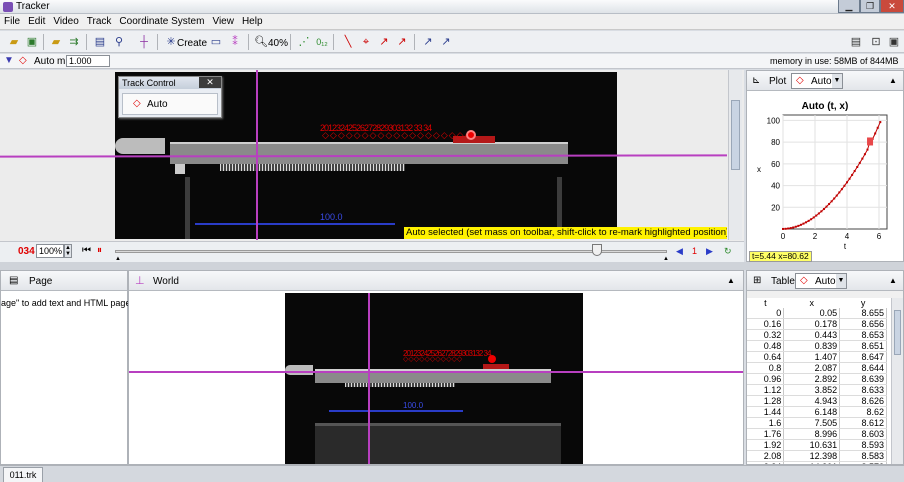  What do you see at coordinates (74, 42) in the screenshot?
I see `export-icon: ⇉` at bounding box center [74, 42].